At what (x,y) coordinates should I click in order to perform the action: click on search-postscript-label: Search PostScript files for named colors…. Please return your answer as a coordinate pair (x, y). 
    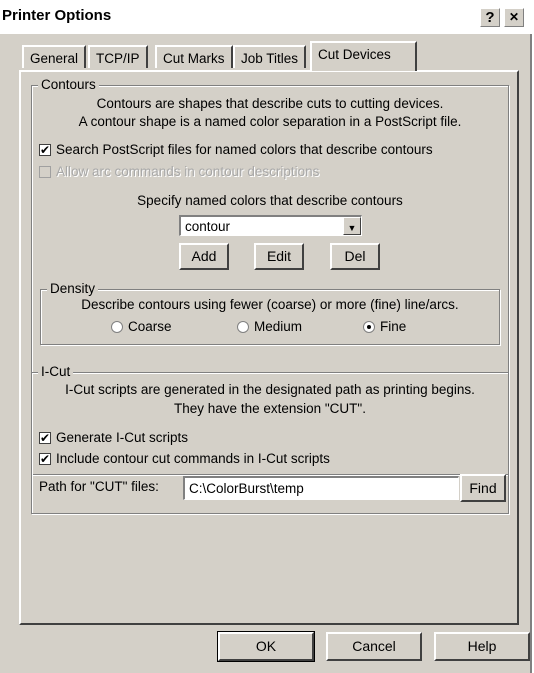
    Looking at the image, I should click on (244, 149).